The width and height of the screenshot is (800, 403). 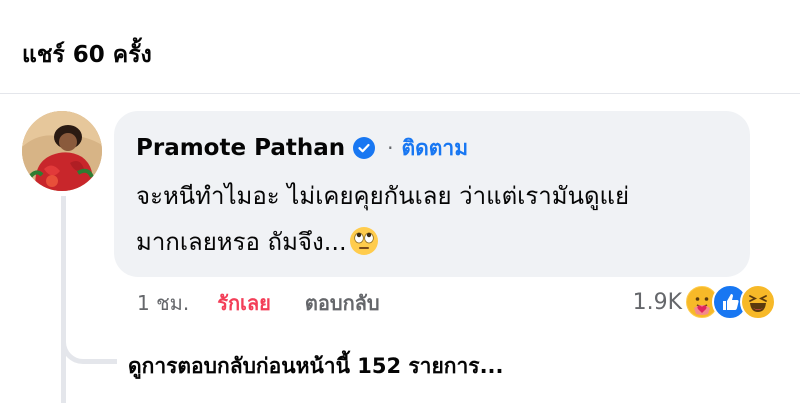 I want to click on verified-badge-icon, so click(x=364, y=148).